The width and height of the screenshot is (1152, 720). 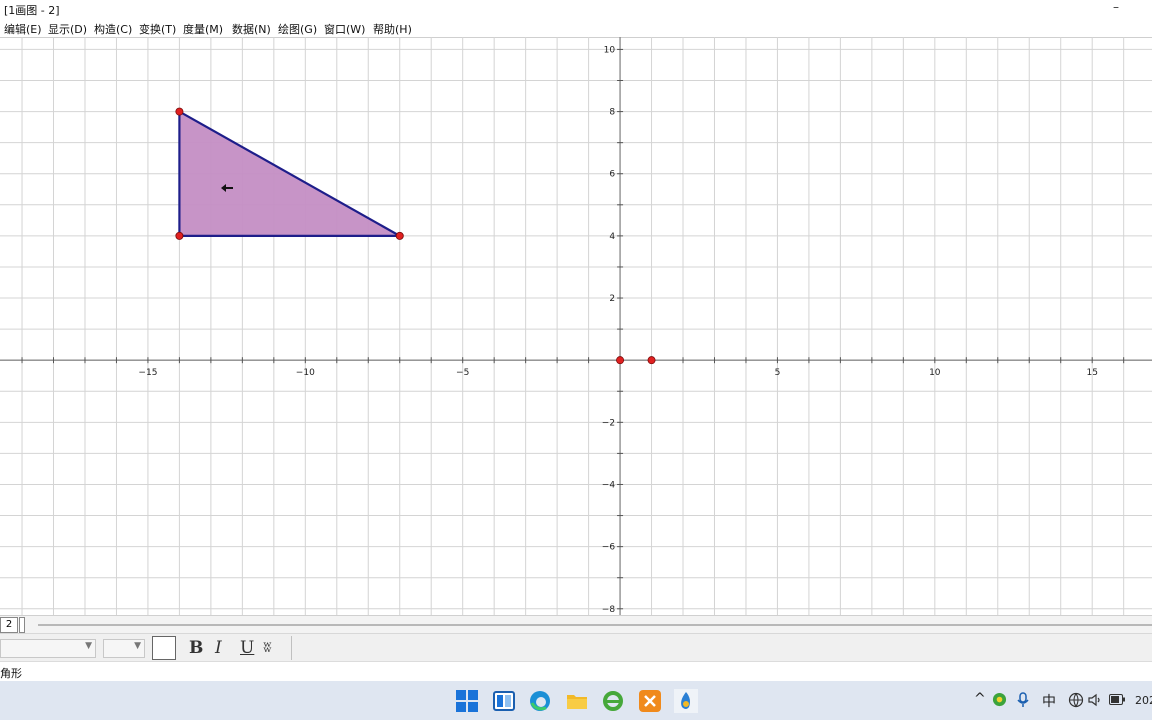 I want to click on file-explorer-icon, so click(x=577, y=701).